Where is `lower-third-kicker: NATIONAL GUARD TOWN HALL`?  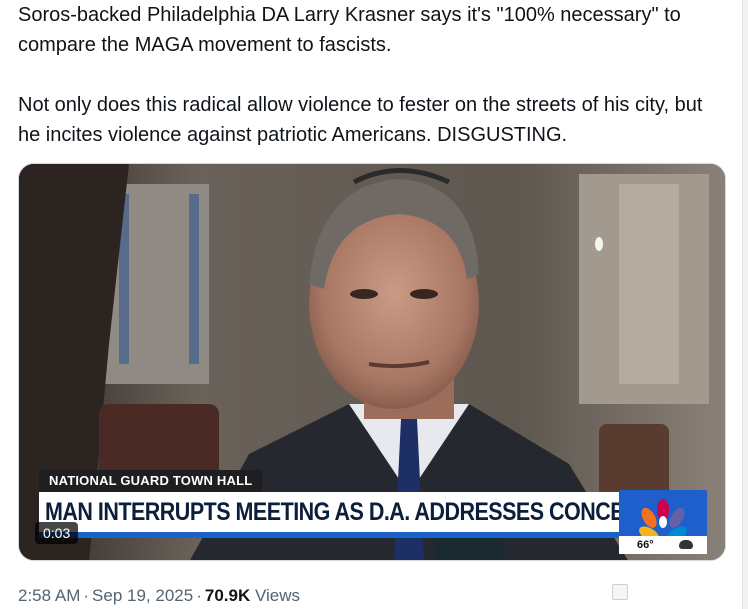 lower-third-kicker: NATIONAL GUARD TOWN HALL is located at coordinates (151, 481).